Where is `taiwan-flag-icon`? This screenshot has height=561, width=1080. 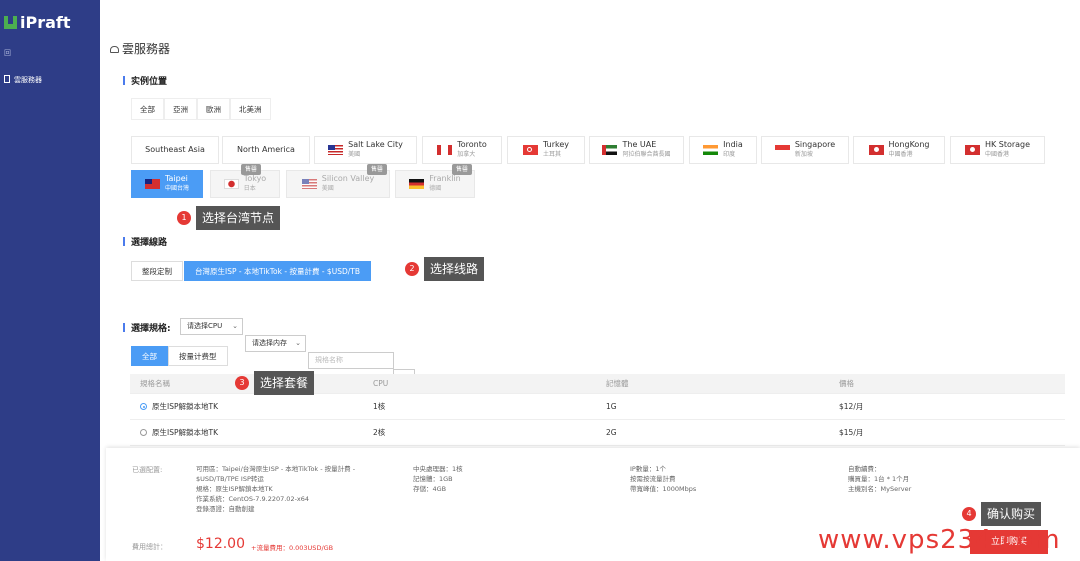
taiwan-flag-icon is located at coordinates (152, 184).